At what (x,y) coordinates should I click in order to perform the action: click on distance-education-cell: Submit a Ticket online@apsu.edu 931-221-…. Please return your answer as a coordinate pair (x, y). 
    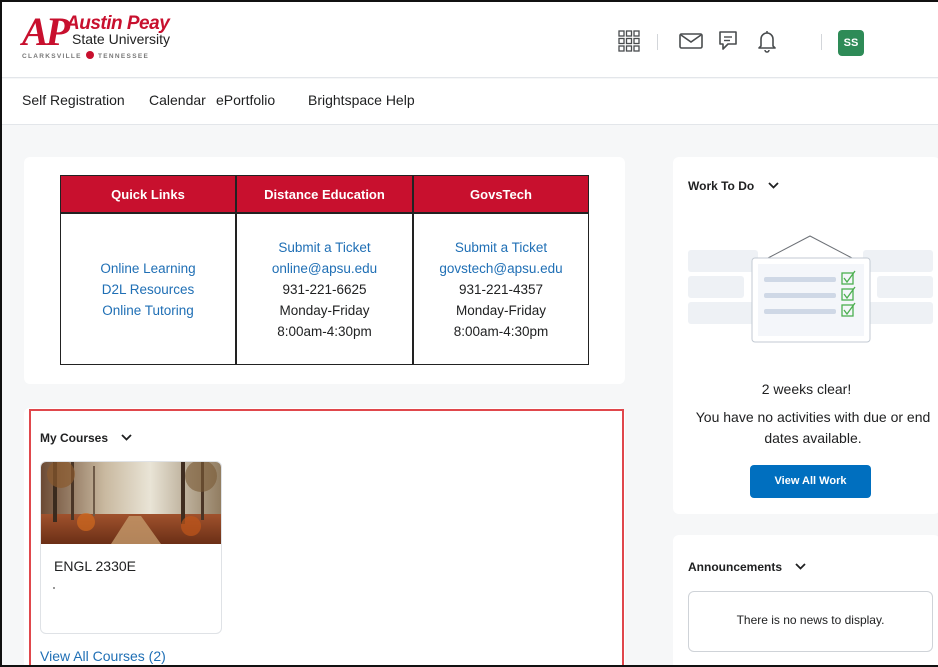
    Looking at the image, I should click on (324, 289).